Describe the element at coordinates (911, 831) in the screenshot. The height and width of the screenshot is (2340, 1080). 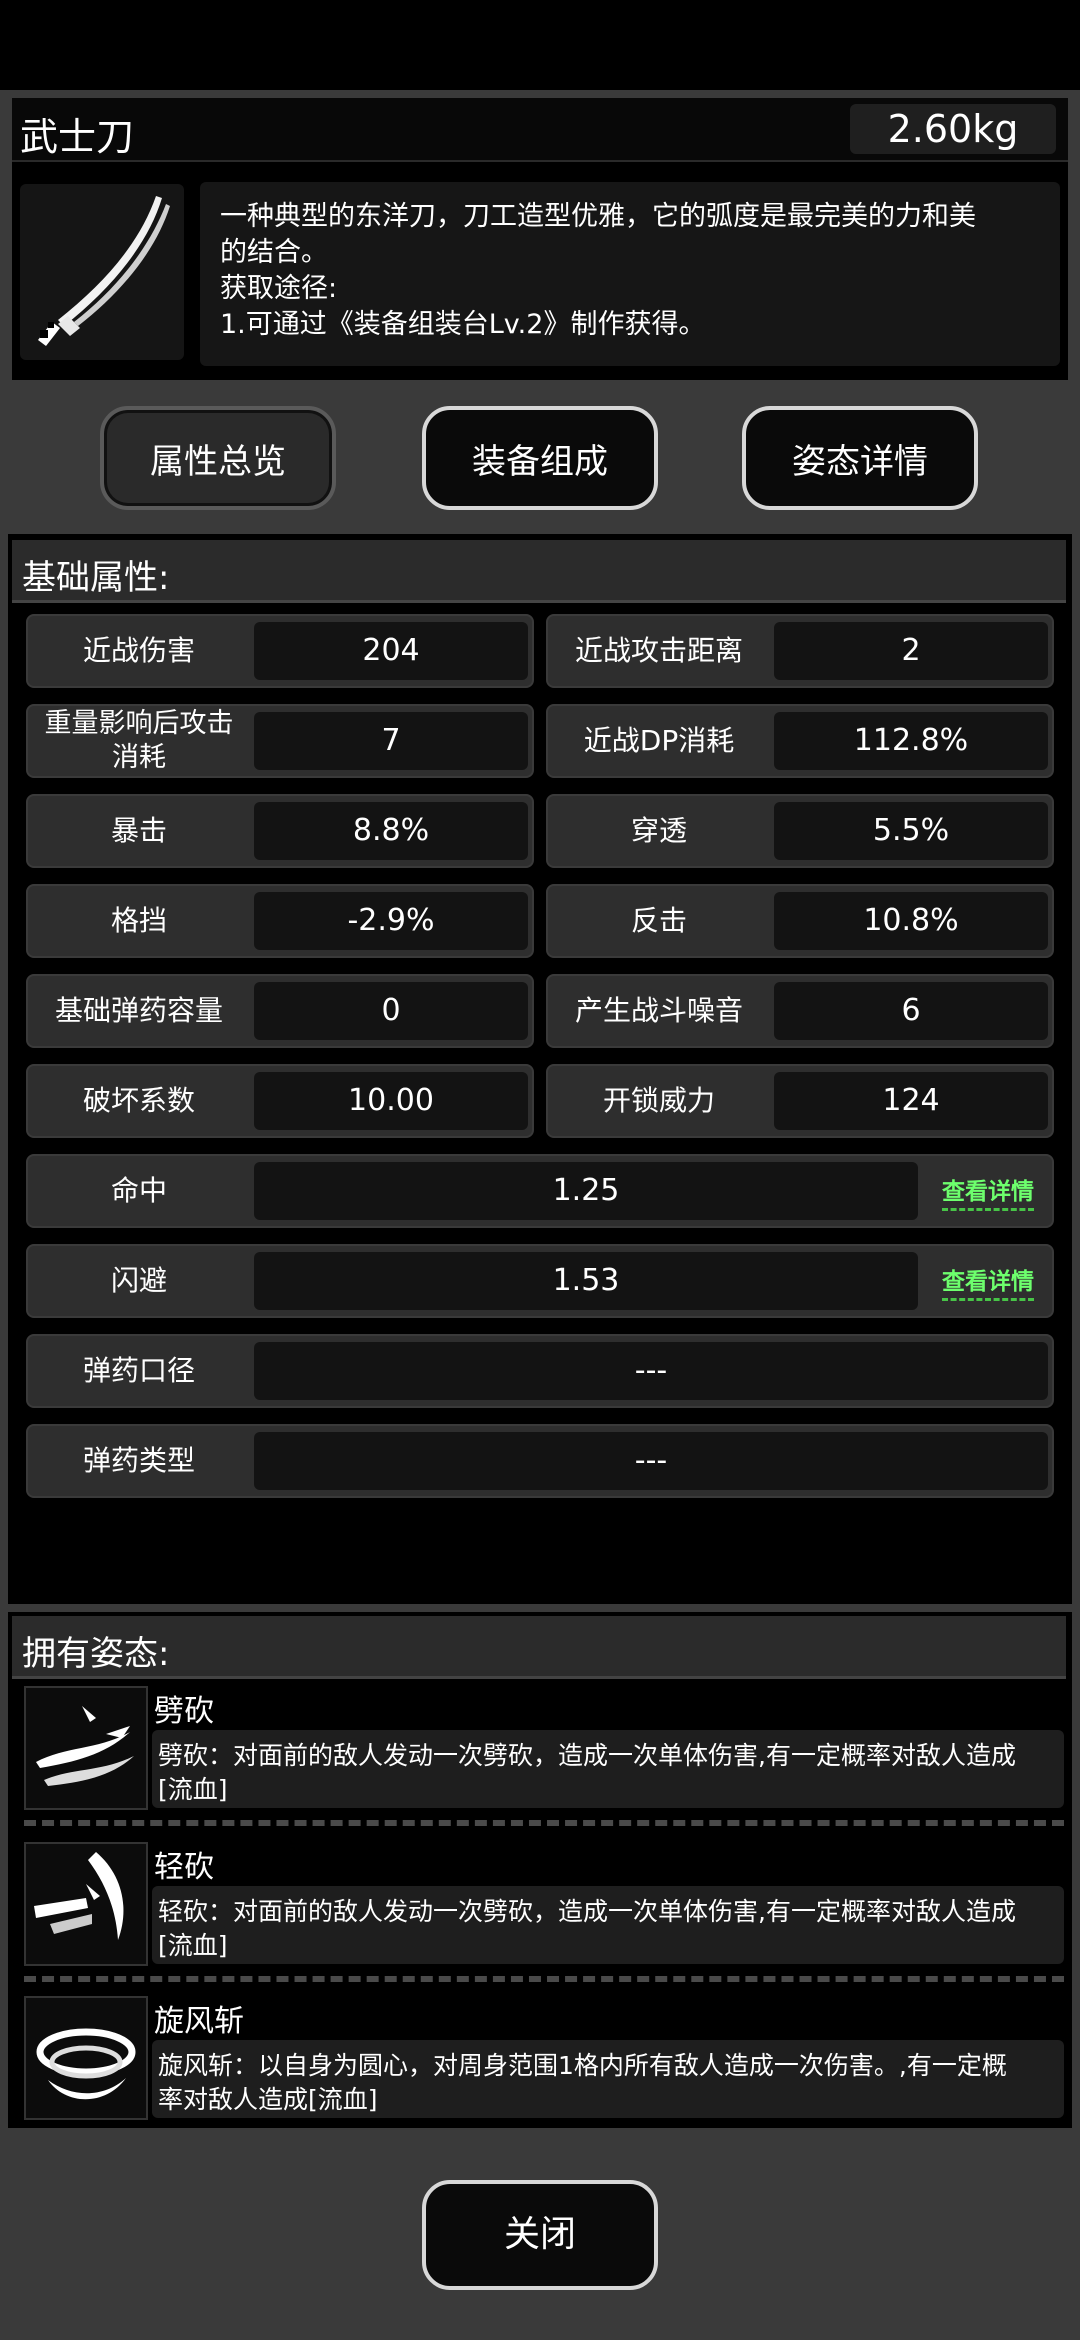
I see `stat-value: 5.5%` at that location.